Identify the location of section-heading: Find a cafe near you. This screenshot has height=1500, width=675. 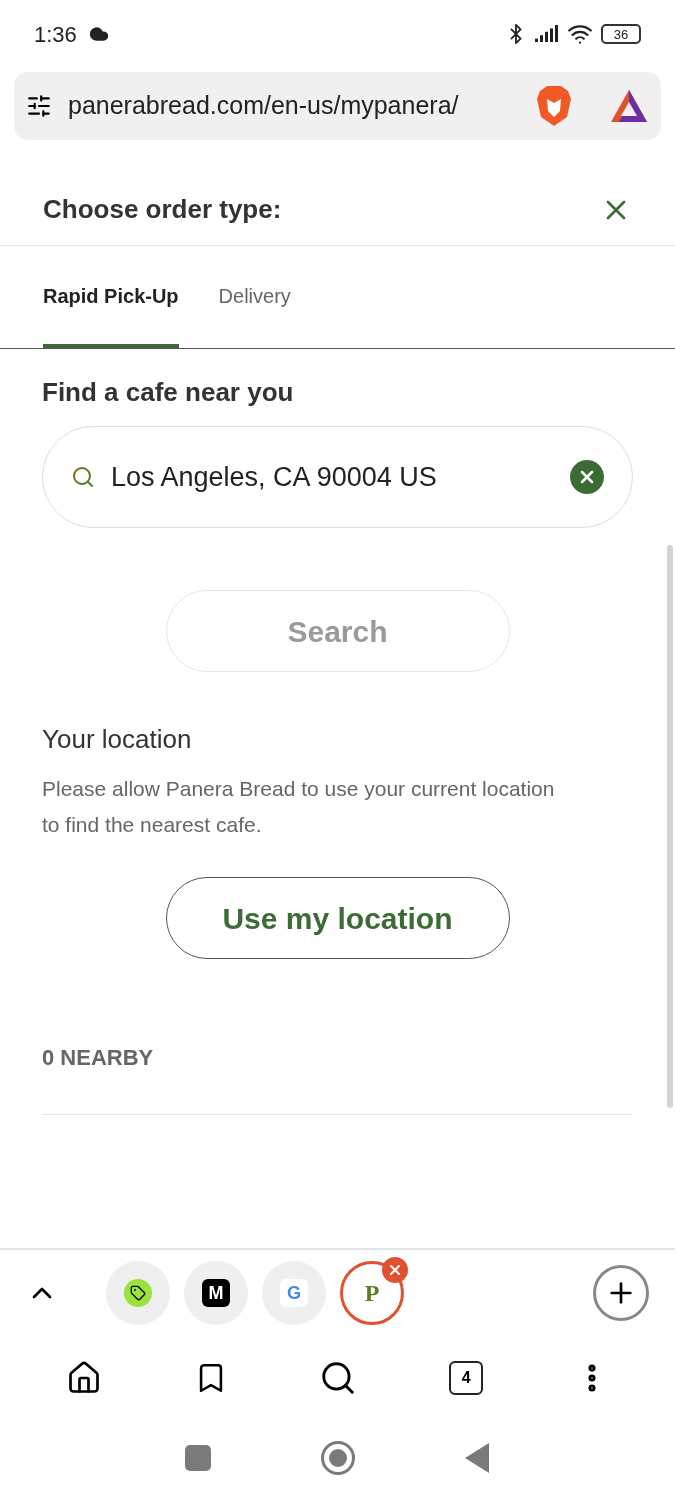
(168, 392).